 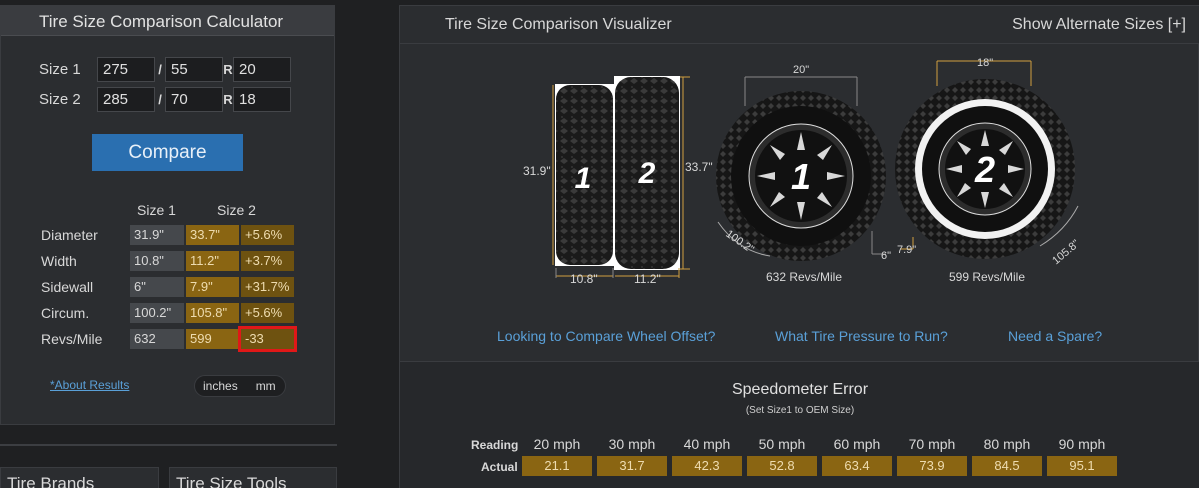 I want to click on result-row-width: Width 10.8" 11.2" +3.7%, so click(x=168, y=261).